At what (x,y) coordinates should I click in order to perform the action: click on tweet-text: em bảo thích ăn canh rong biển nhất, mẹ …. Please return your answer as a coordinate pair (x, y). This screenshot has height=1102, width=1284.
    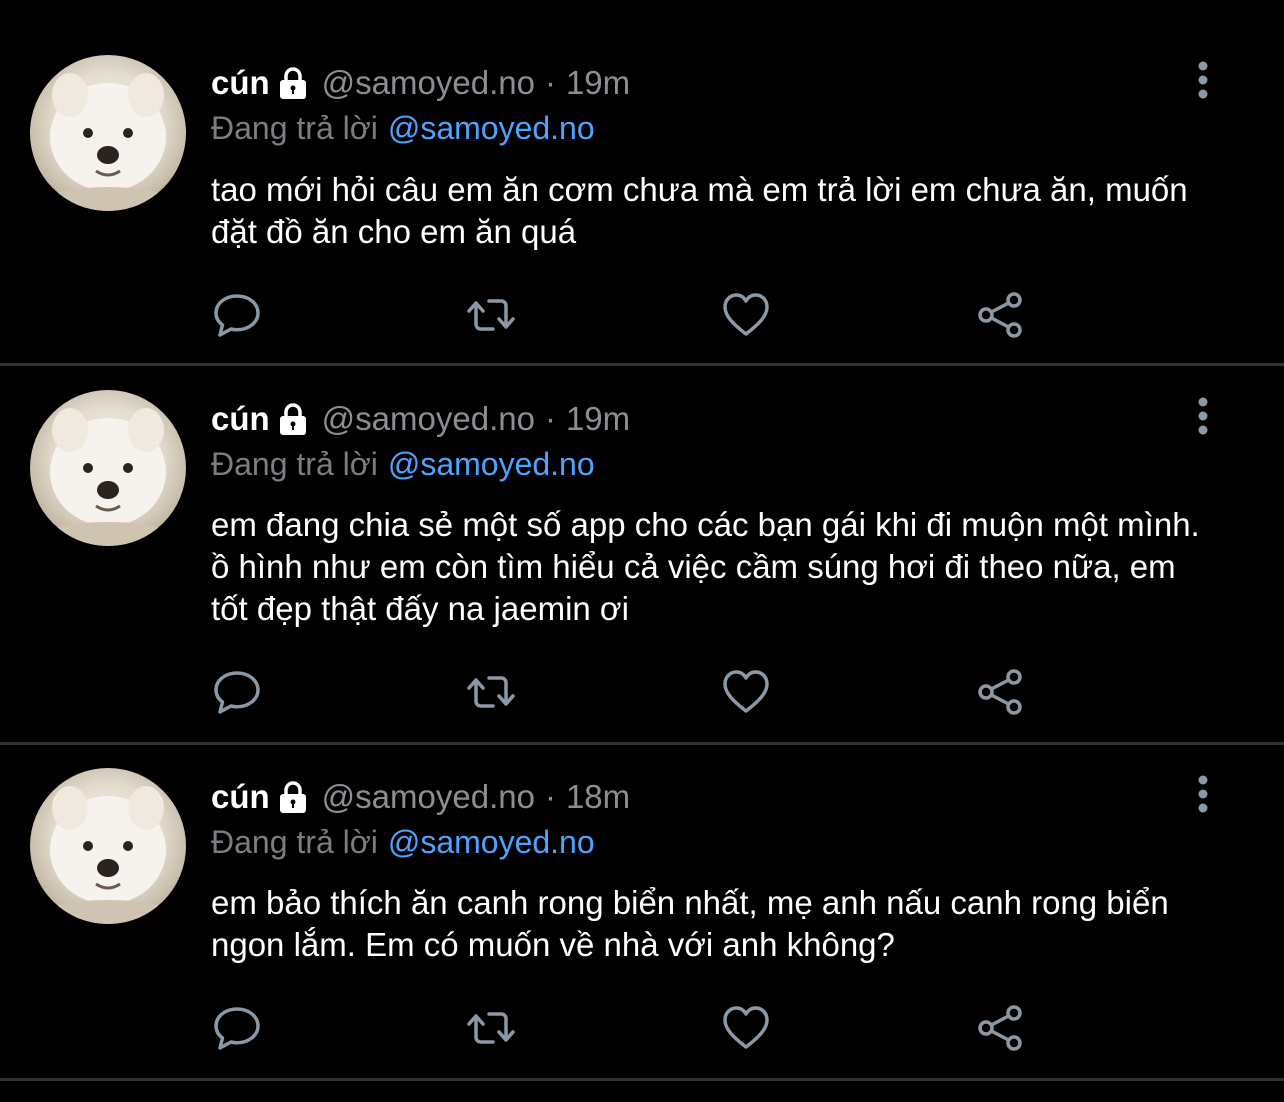
    Looking at the image, I should click on (690, 923).